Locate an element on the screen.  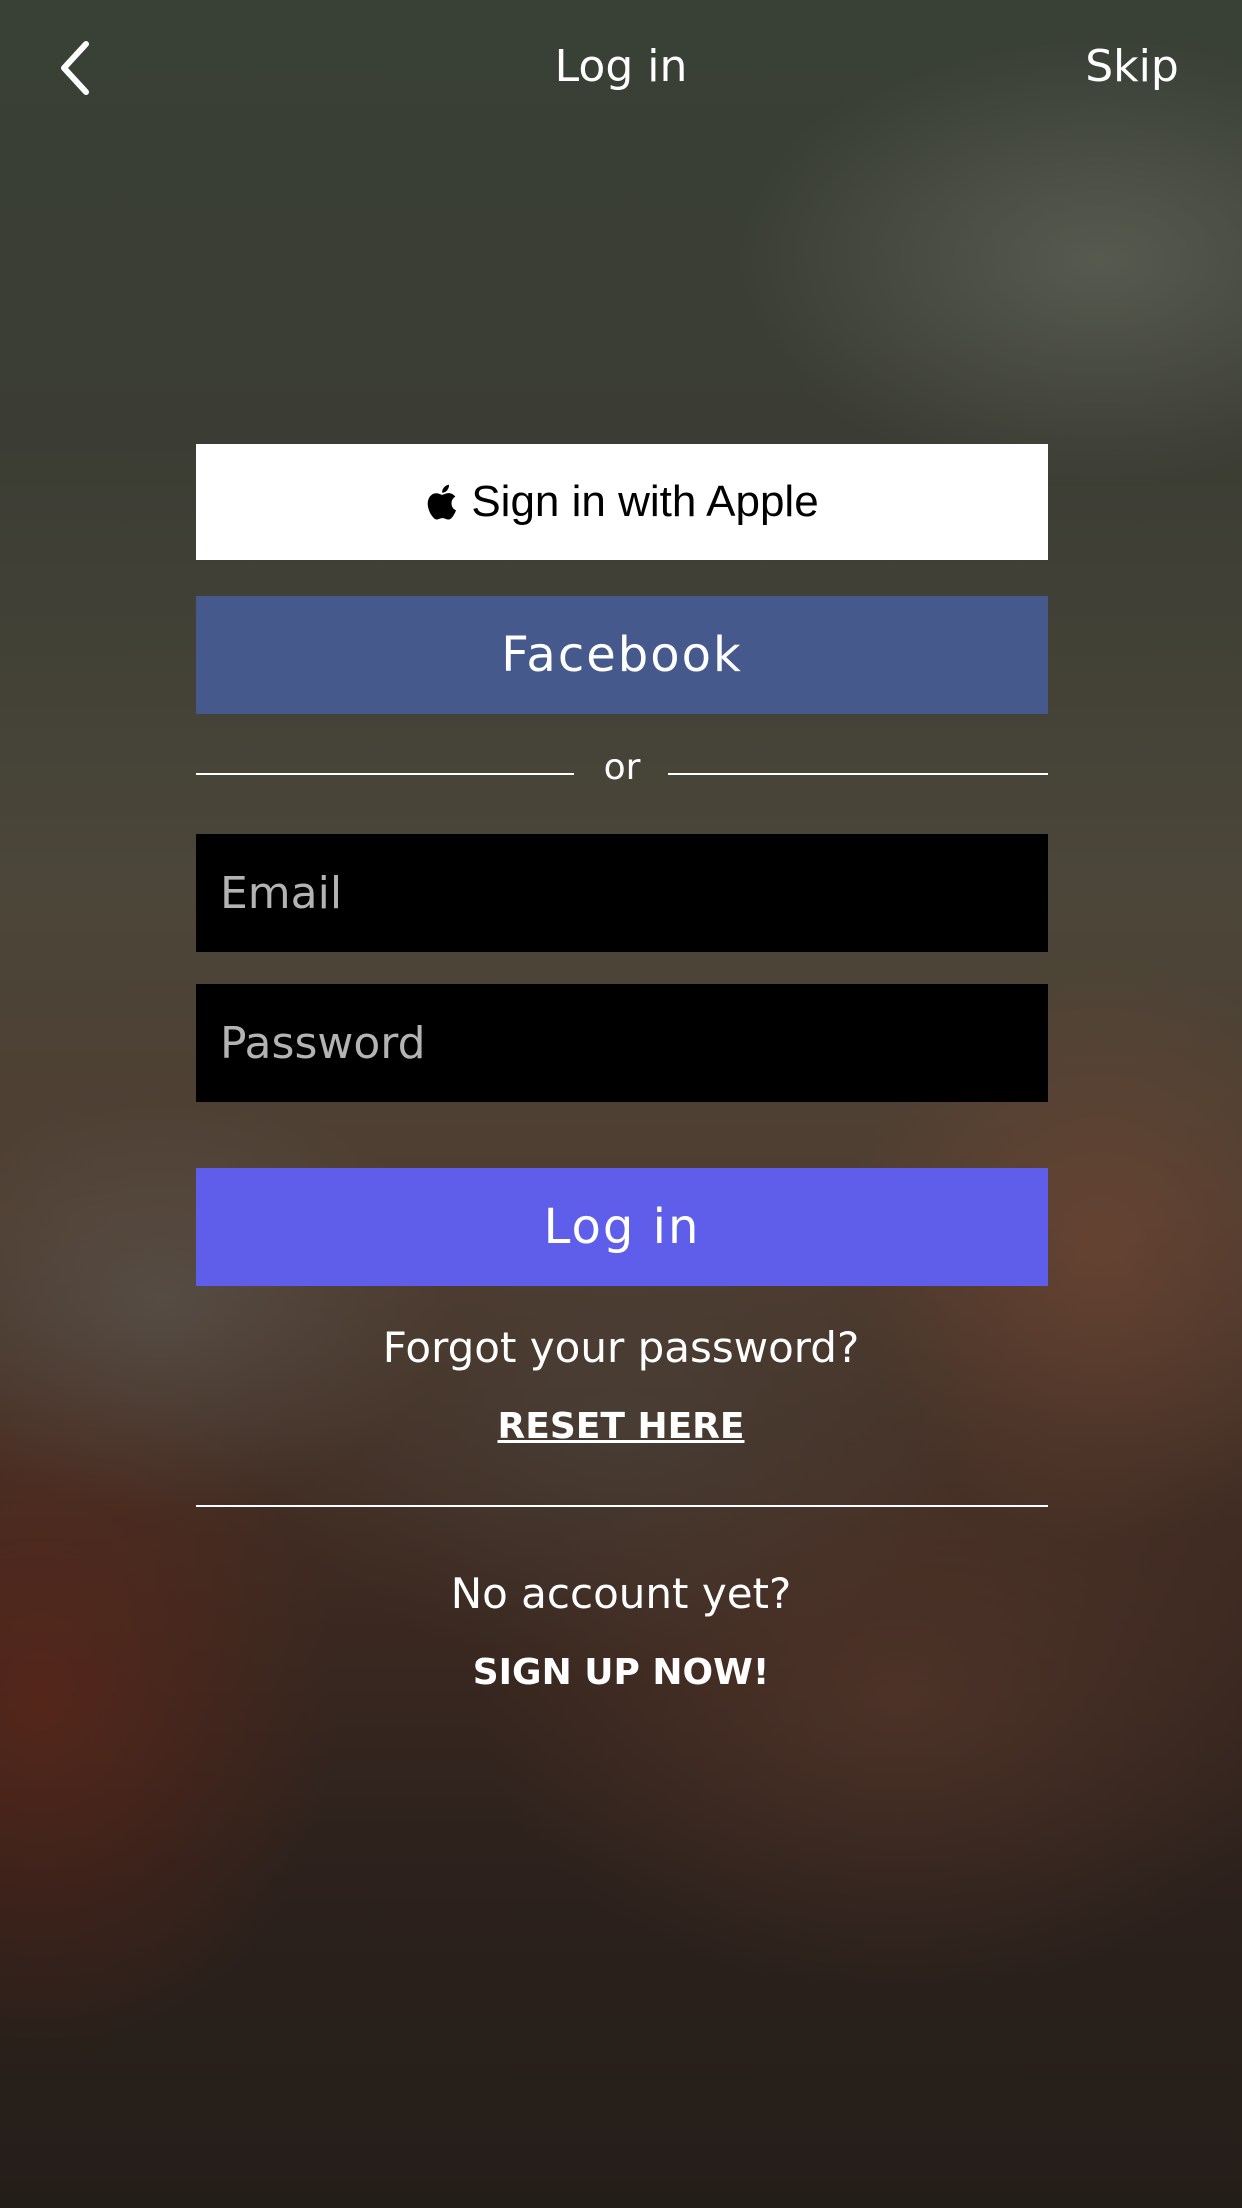
login-button-label: Log in is located at coordinates (622, 1227).